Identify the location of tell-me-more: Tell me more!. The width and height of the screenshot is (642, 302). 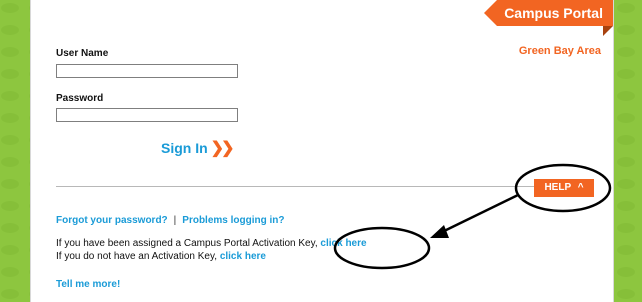
(88, 284).